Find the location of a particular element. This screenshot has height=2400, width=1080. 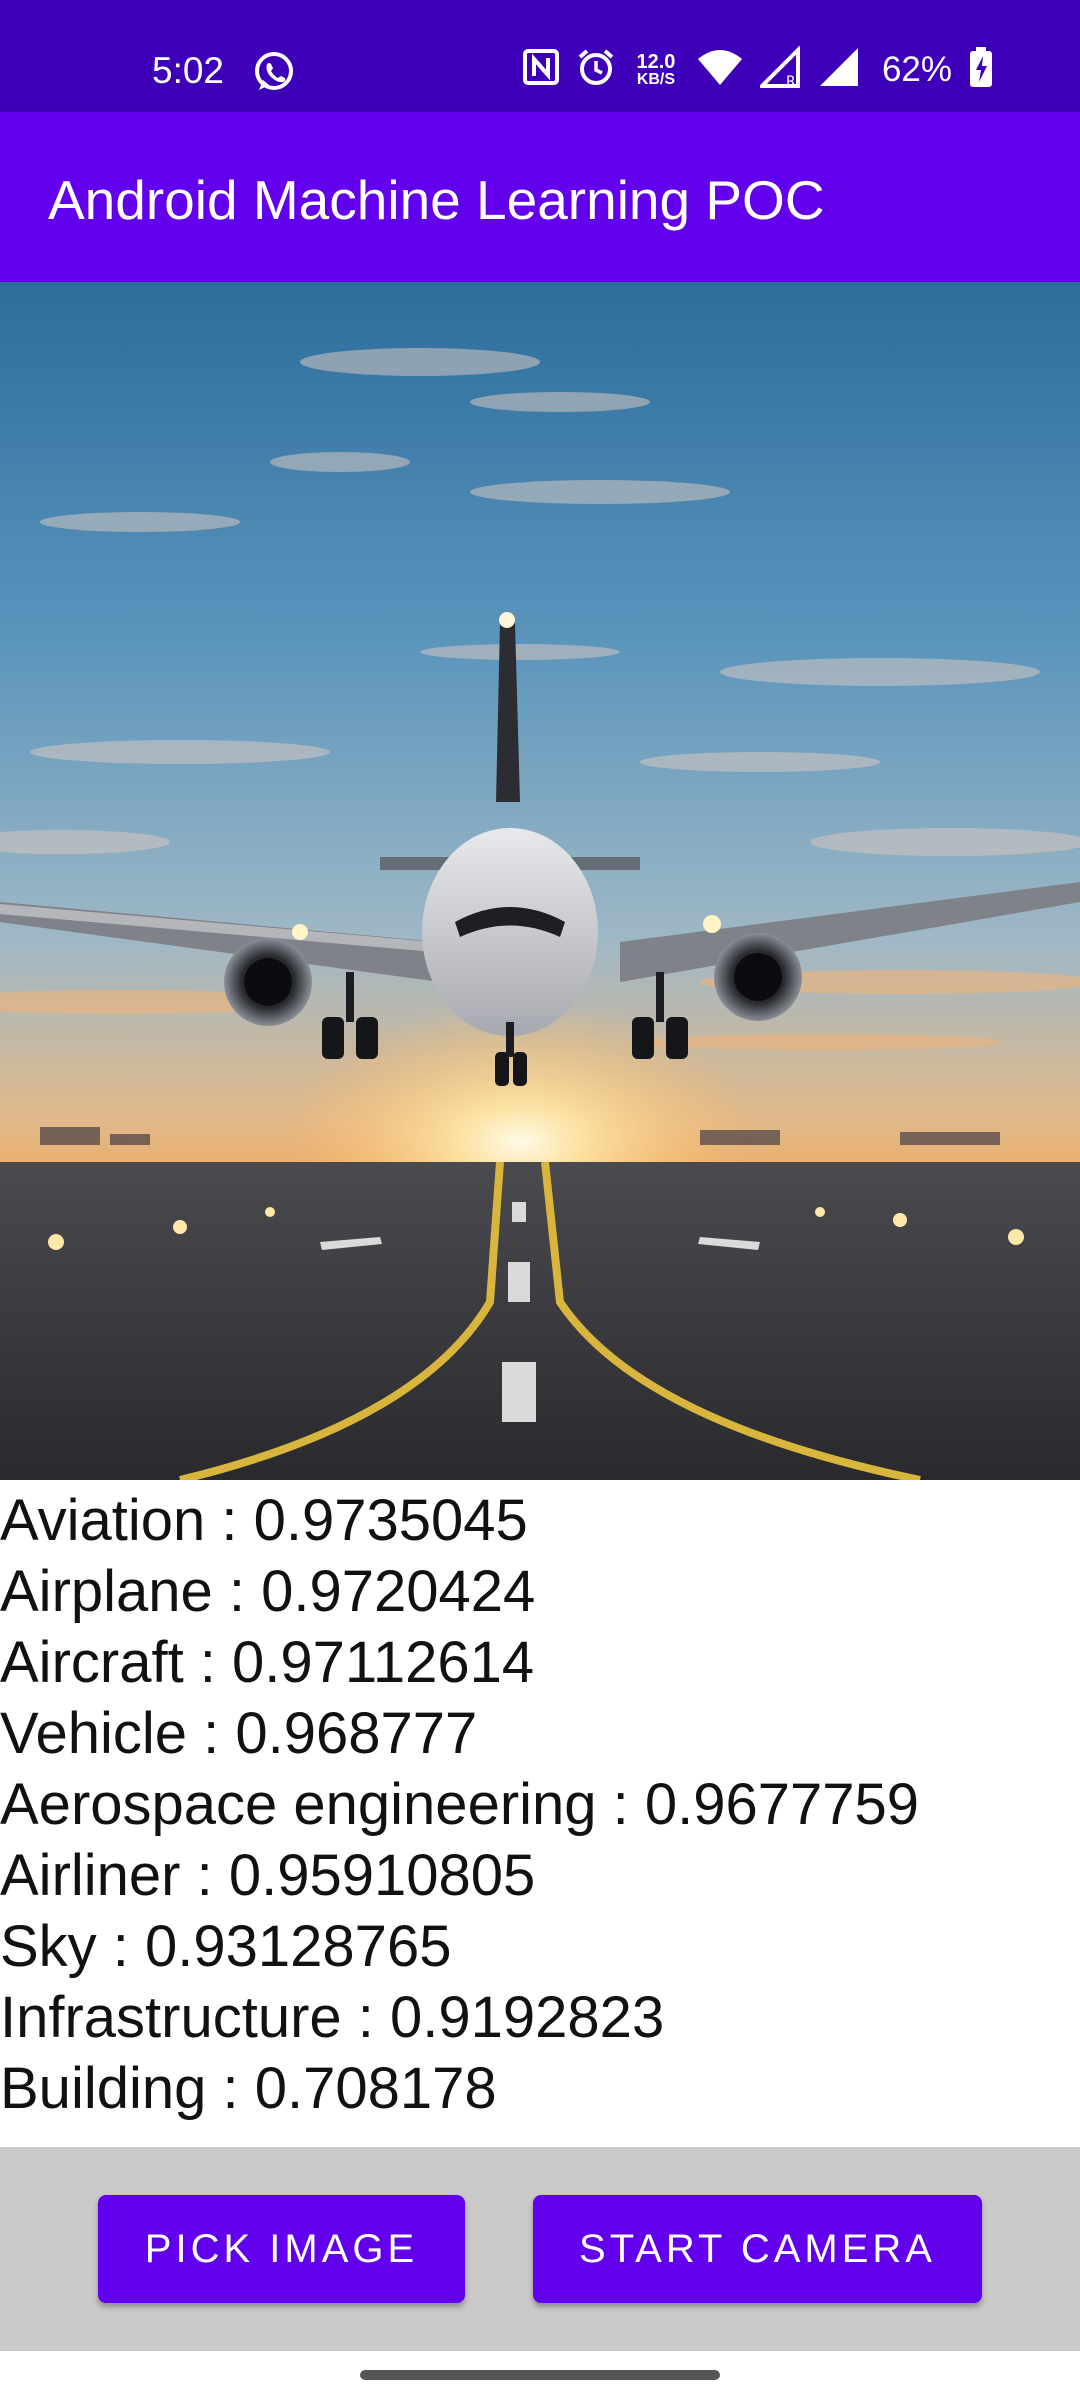

signal-r-icon: R is located at coordinates (779, 69).